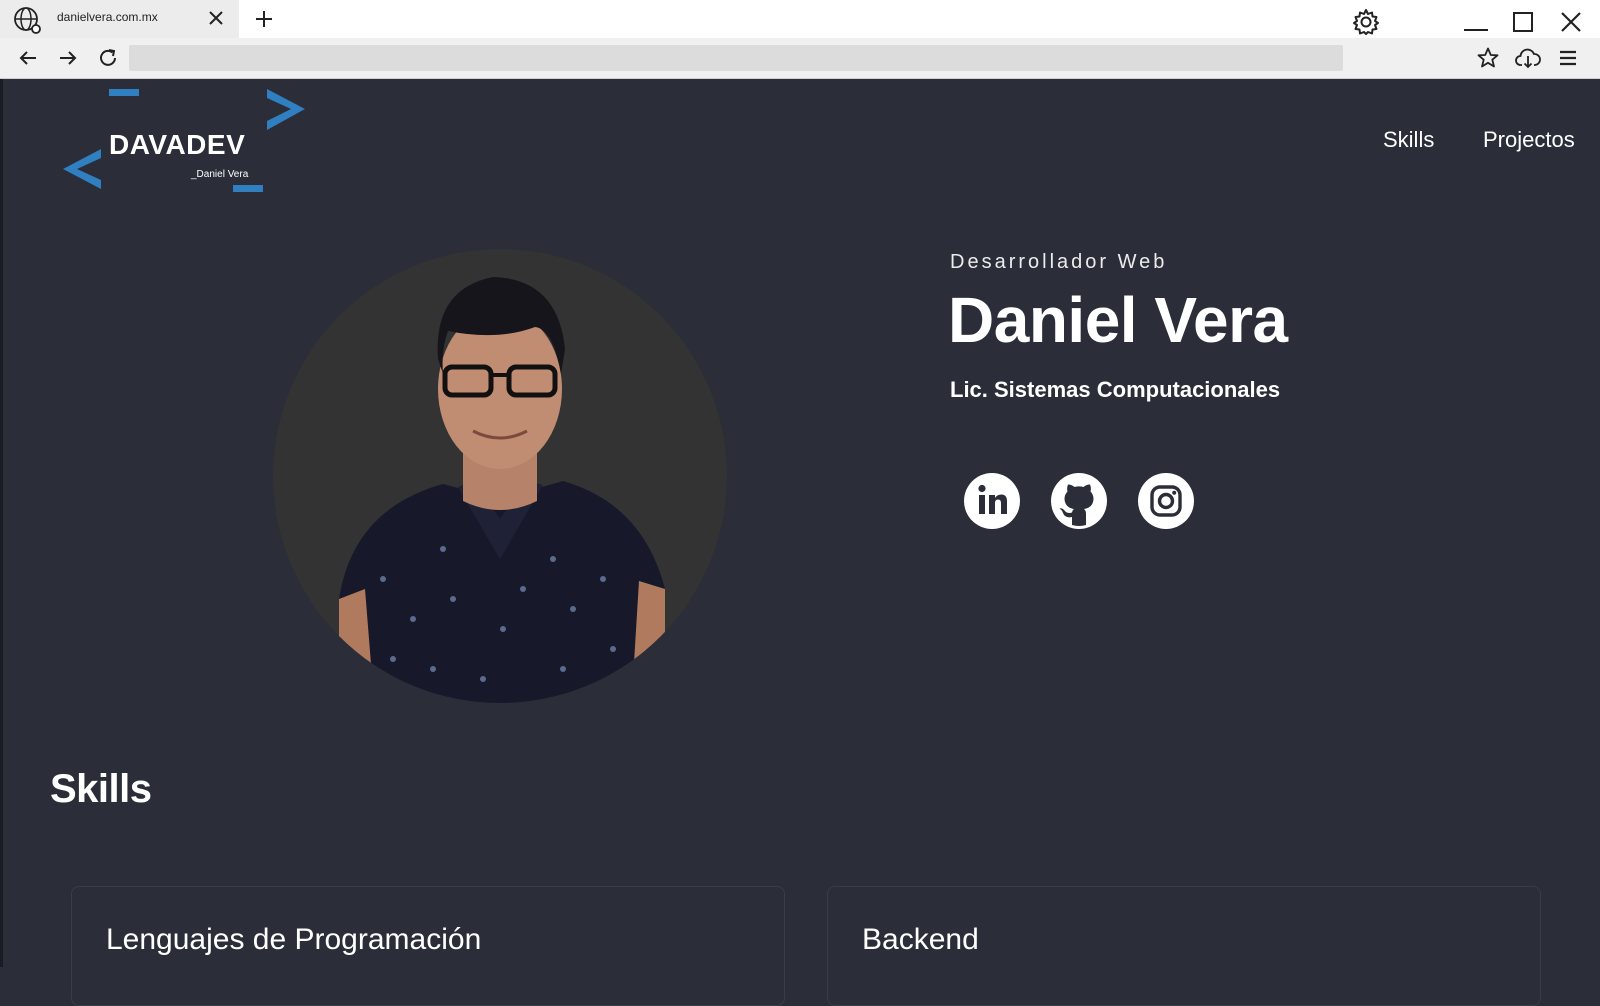 This screenshot has width=1600, height=1006. What do you see at coordinates (1366, 22) in the screenshot?
I see `gear-icon` at bounding box center [1366, 22].